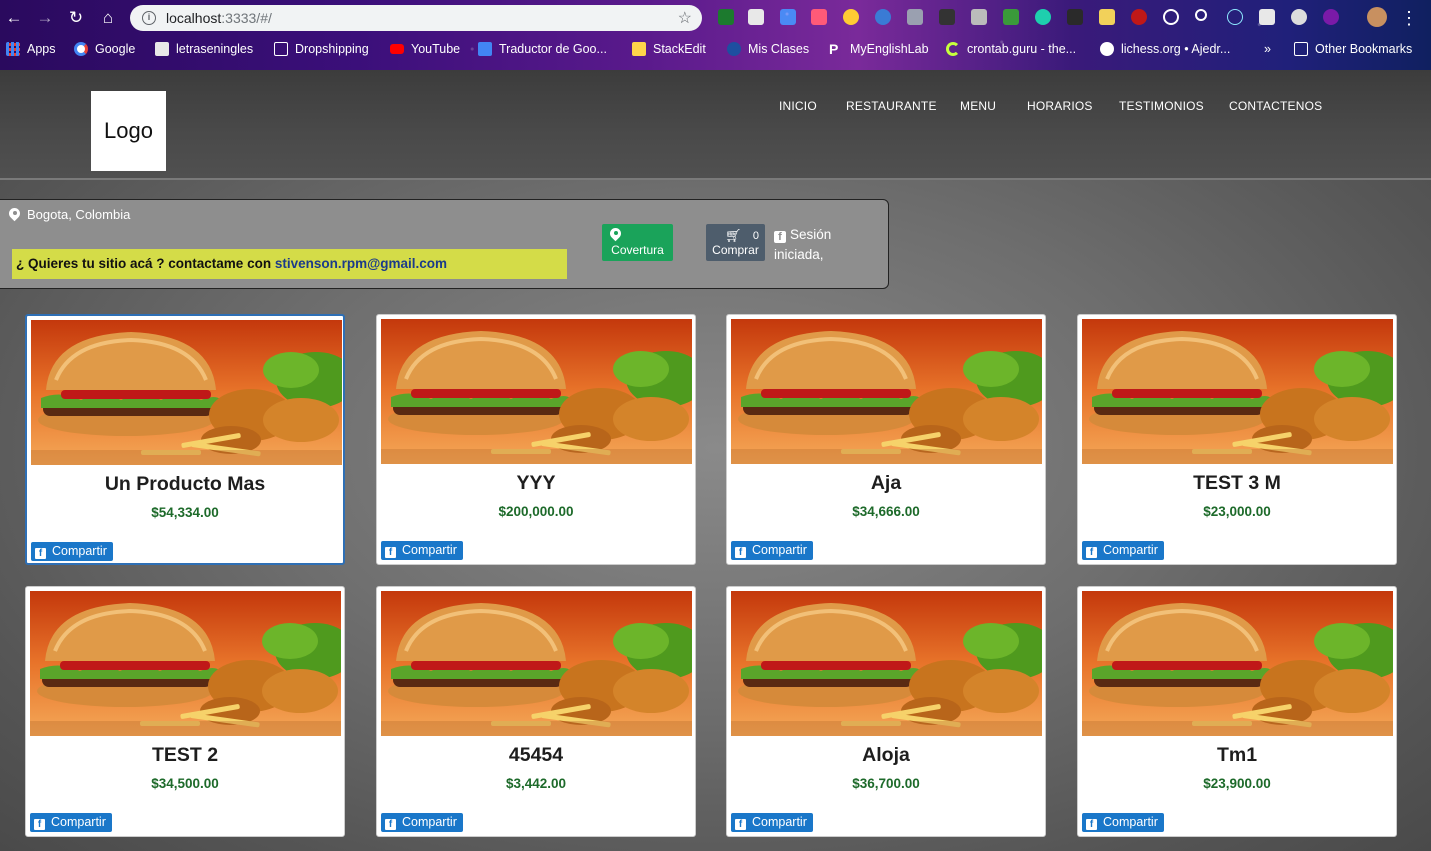 The height and width of the screenshot is (851, 1431). I want to click on product-card: TEST 2 $34,500.00 f Compartir, so click(185, 711).